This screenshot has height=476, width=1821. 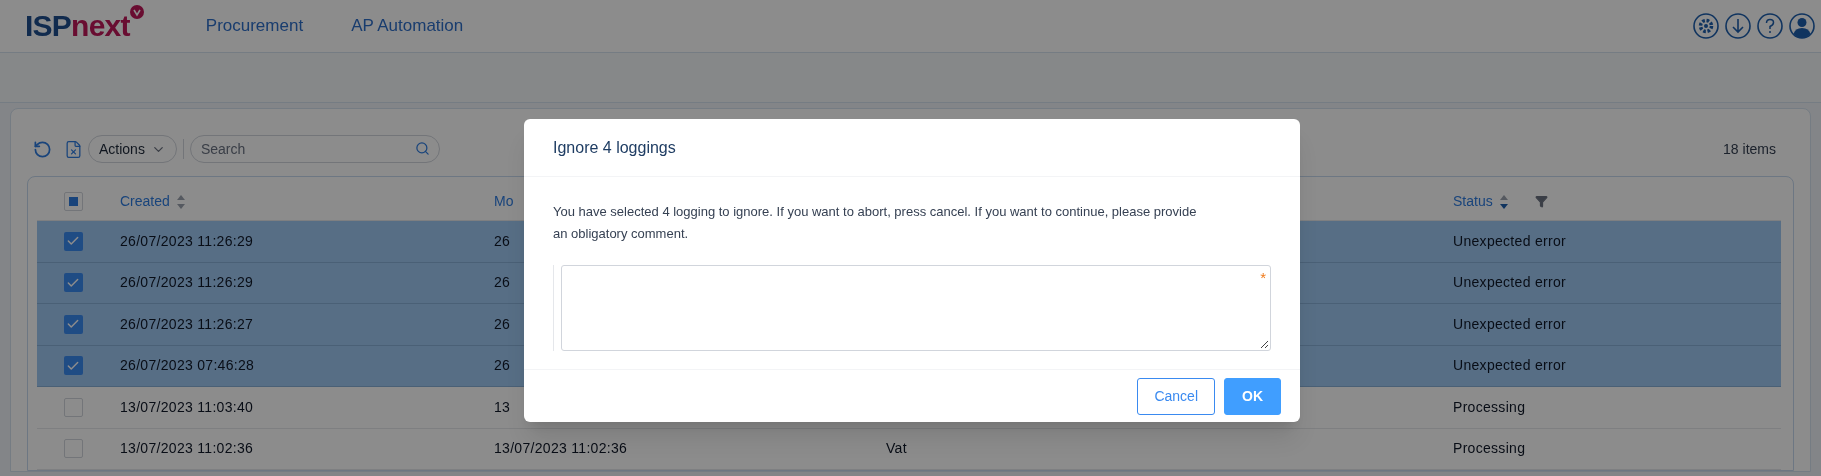 What do you see at coordinates (187, 407) in the screenshot?
I see `table-cell-text: 13/07/2023 11:03:40` at bounding box center [187, 407].